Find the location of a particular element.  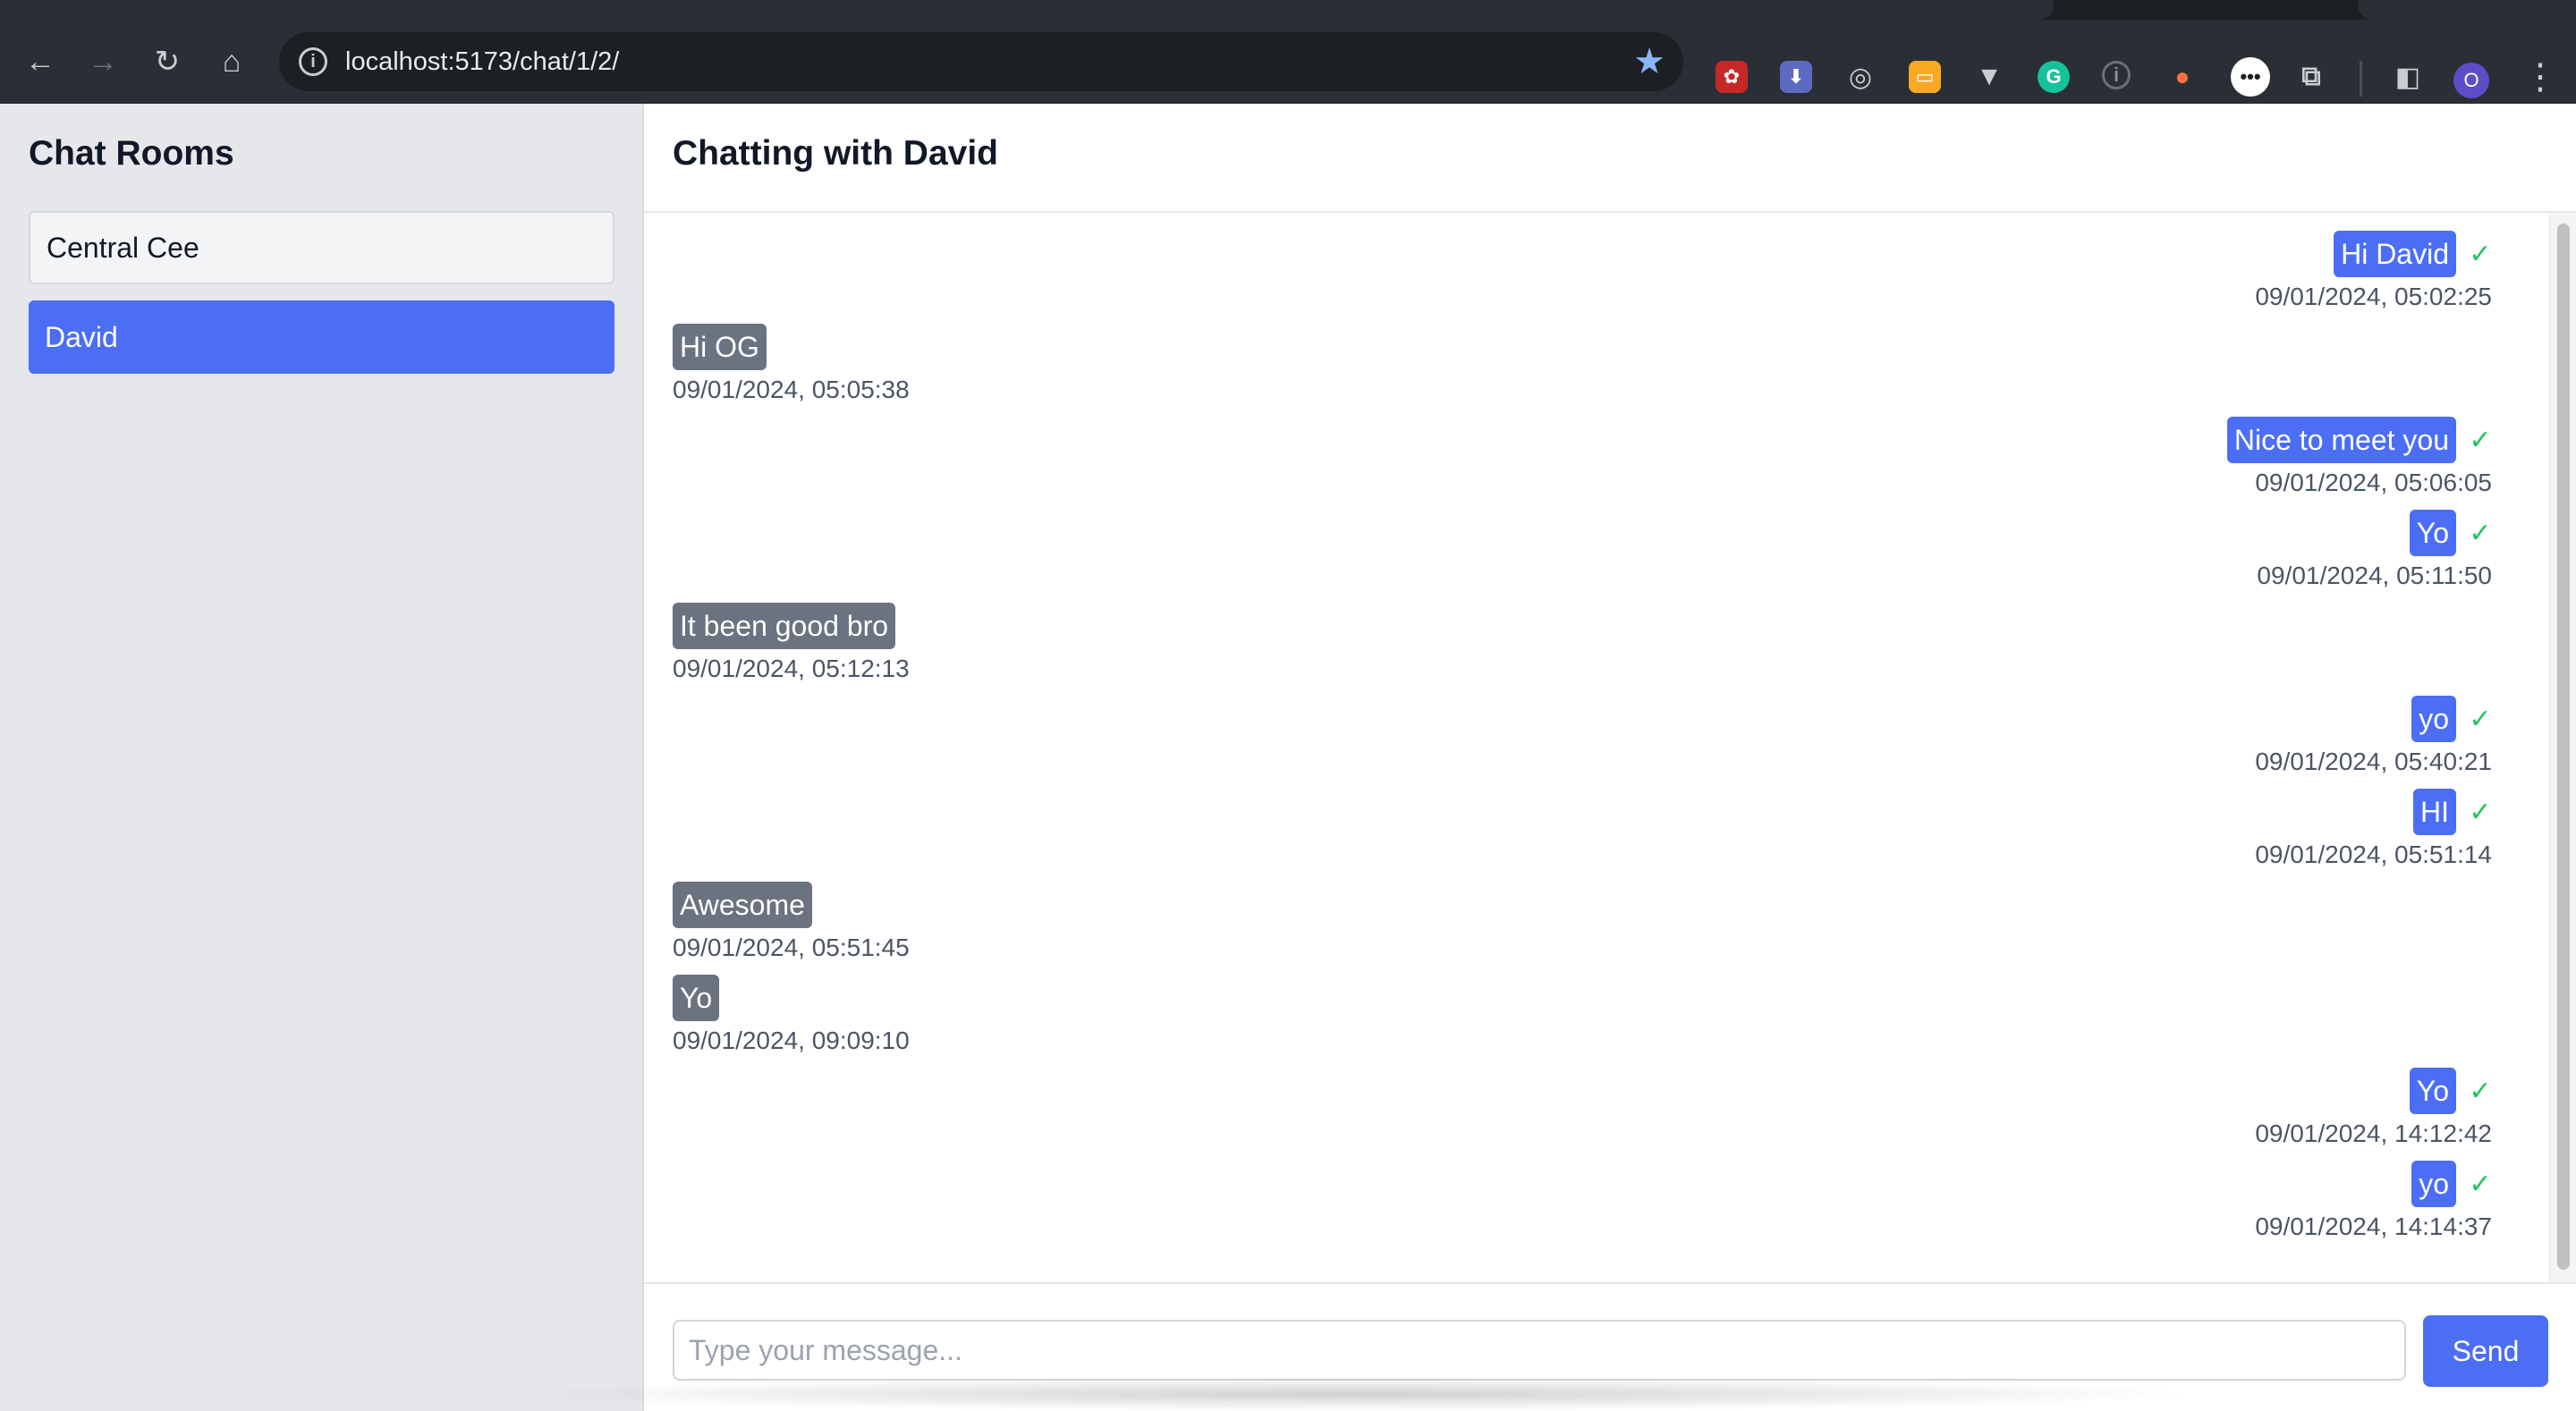

back-arrow-icon: ← is located at coordinates (40, 61).